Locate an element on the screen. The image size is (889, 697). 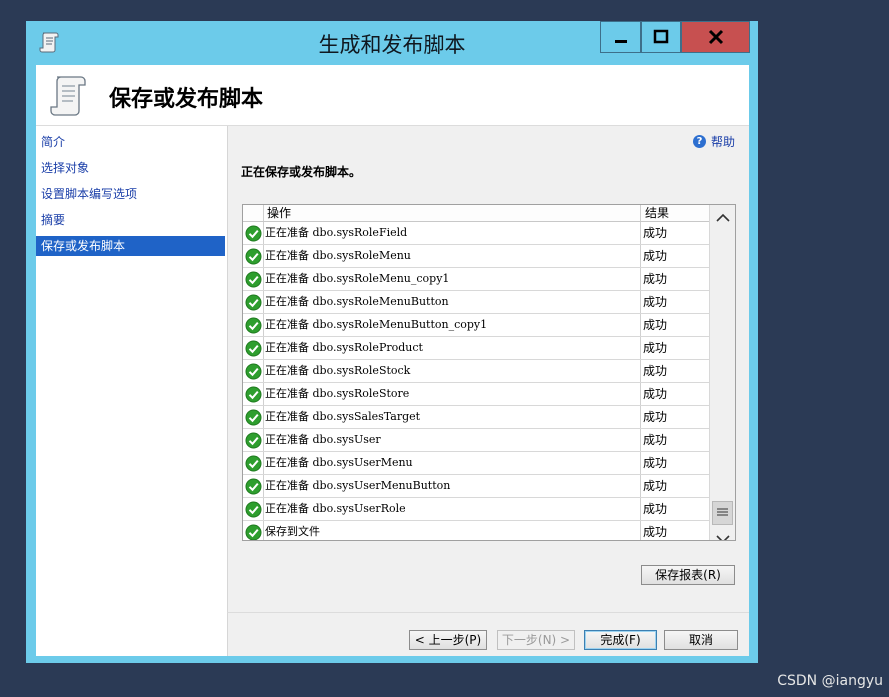
cancel-button: 取消 is located at coordinates (701, 640).